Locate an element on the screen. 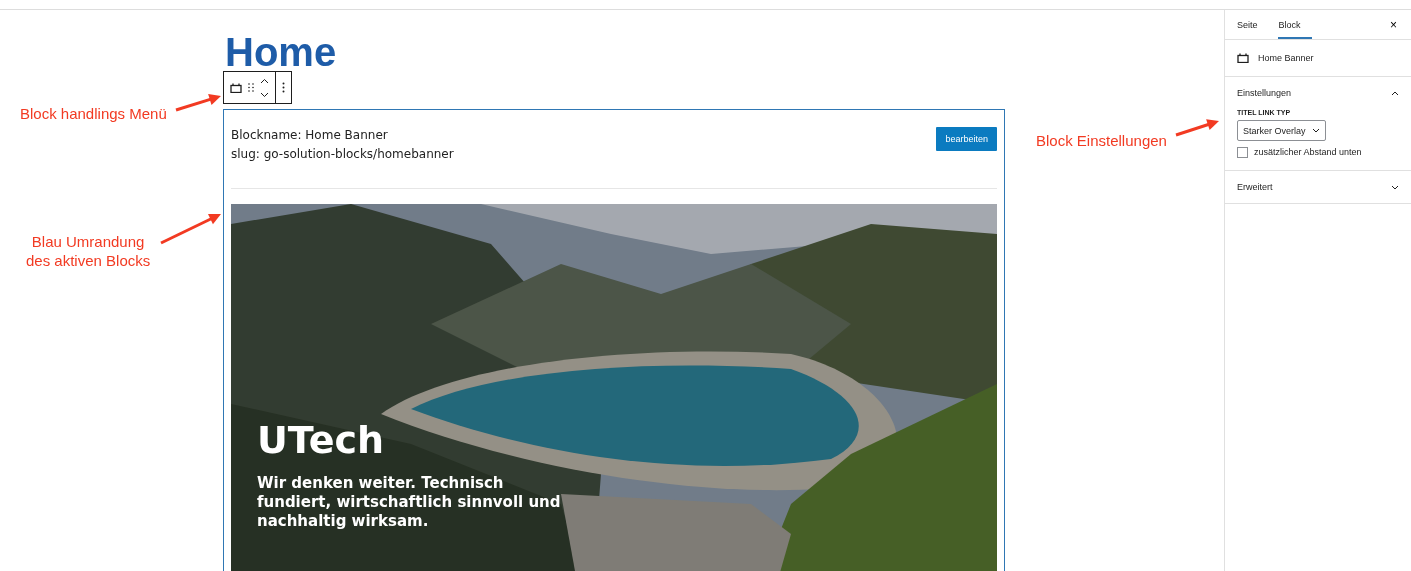 The height and width of the screenshot is (571, 1411). annotation-text: Blau Umrandung des aktiven Blocks is located at coordinates (88, 251).